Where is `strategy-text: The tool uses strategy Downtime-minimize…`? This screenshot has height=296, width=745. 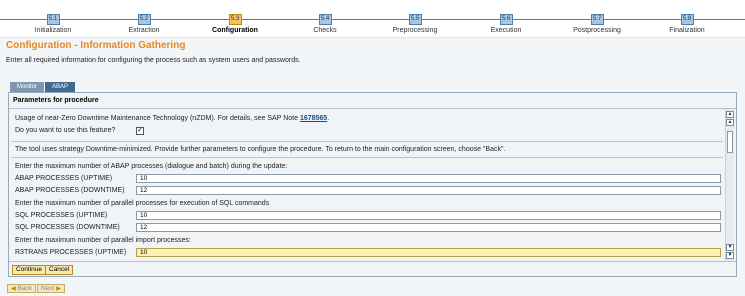
strategy-text: The tool uses strategy Downtime-minimize… is located at coordinates (260, 149).